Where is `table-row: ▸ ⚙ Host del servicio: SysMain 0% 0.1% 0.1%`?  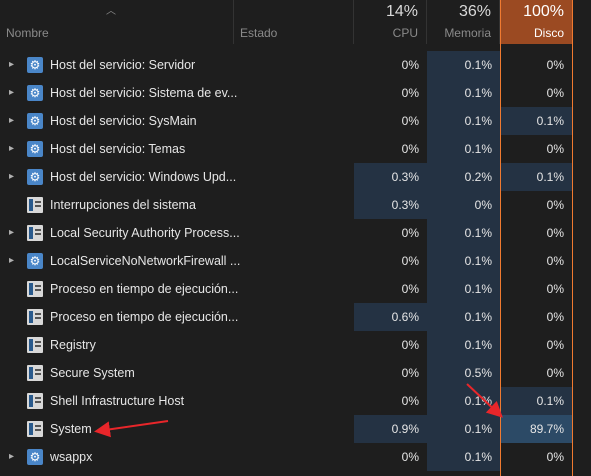 table-row: ▸ ⚙ Host del servicio: SysMain 0% 0.1% 0.1% is located at coordinates (295, 121).